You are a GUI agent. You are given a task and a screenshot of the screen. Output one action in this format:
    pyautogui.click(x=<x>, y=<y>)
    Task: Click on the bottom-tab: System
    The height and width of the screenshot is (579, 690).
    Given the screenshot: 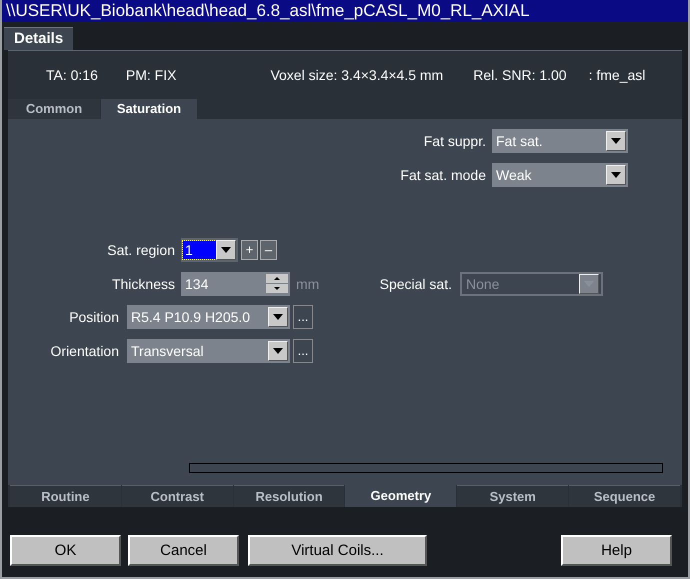 What is the action you would take?
    pyautogui.click(x=512, y=496)
    